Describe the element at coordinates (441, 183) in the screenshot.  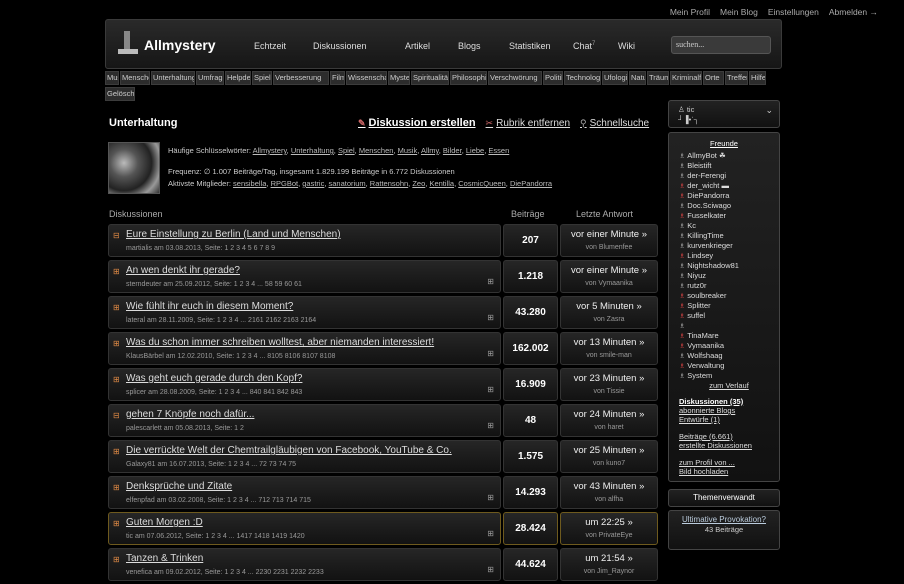
I see `member-link: Kentilla` at that location.